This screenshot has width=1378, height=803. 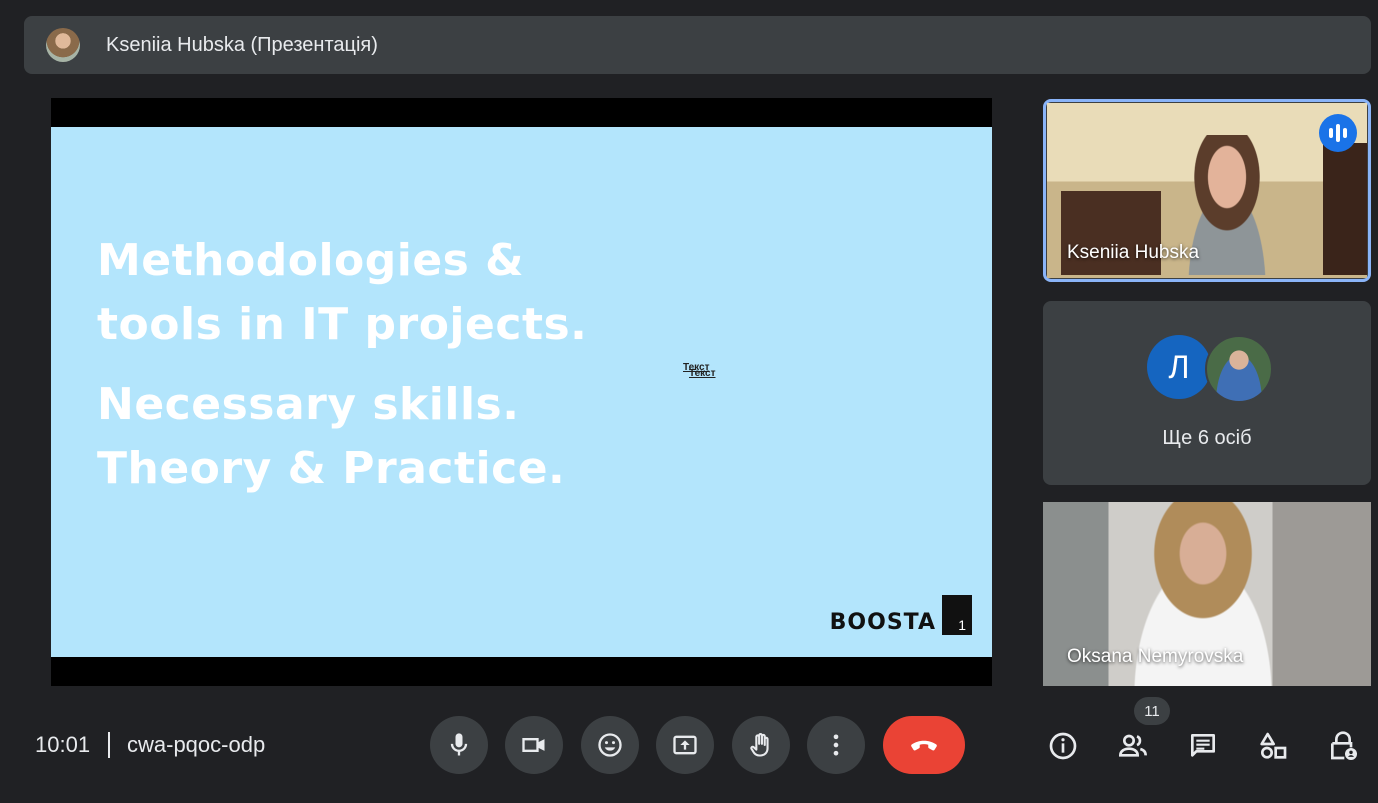 I want to click on participant-count-badge: 11, so click(x=1152, y=711).